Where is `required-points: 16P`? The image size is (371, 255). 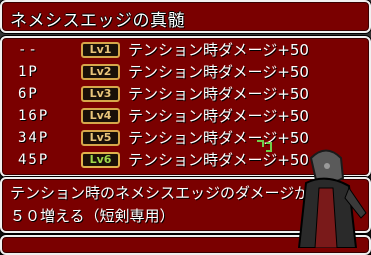
required-points: 16P is located at coordinates (34, 116).